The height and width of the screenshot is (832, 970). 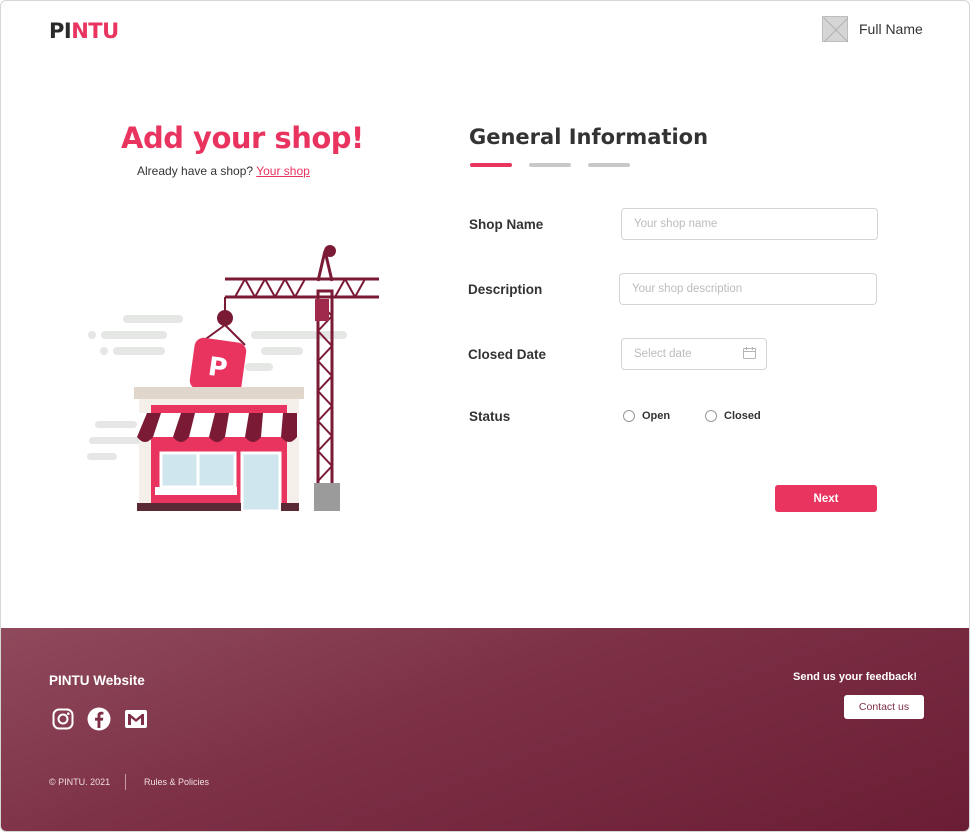 I want to click on status-radio-open: Open, so click(x=646, y=416).